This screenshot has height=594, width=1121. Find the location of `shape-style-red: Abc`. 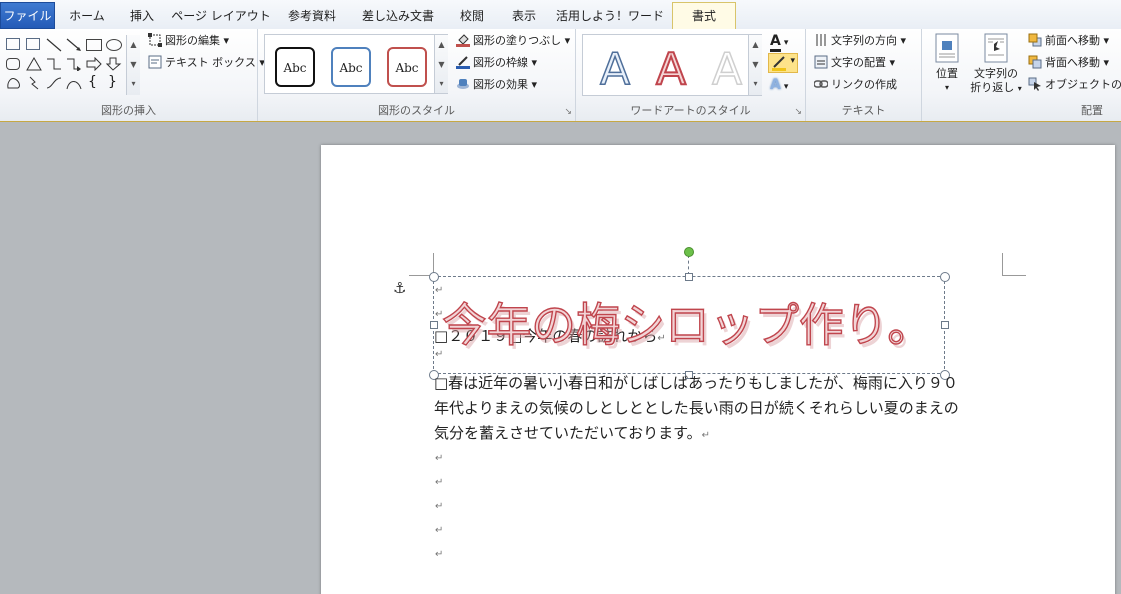

shape-style-red: Abc is located at coordinates (407, 67).